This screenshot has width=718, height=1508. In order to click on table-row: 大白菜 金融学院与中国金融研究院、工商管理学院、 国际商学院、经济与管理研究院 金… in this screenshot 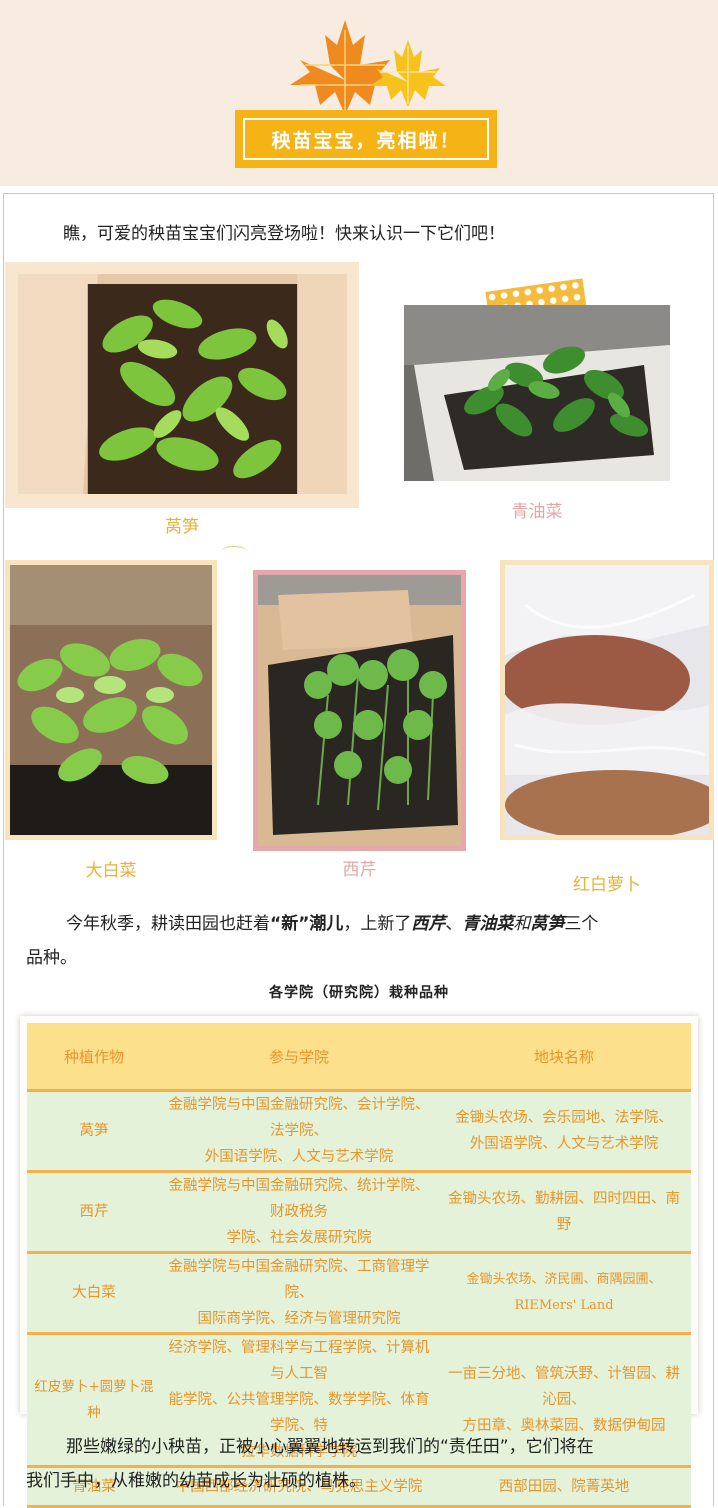, I will do `click(359, 1293)`.